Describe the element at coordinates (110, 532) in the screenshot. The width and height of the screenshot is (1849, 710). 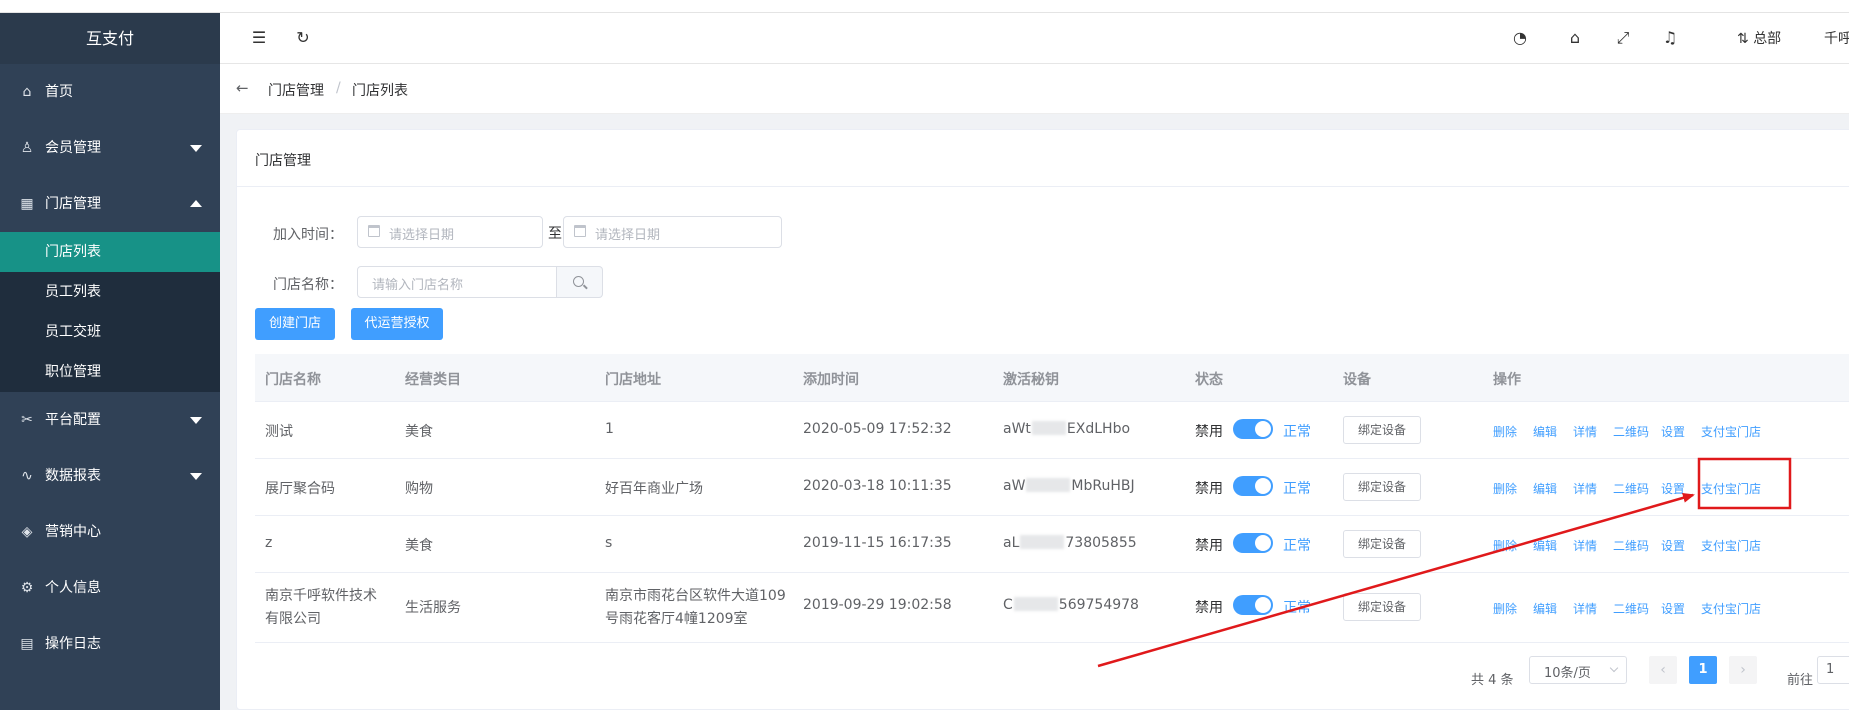
I see `sidebar-item-marketing: ◈ 营销中心` at that location.